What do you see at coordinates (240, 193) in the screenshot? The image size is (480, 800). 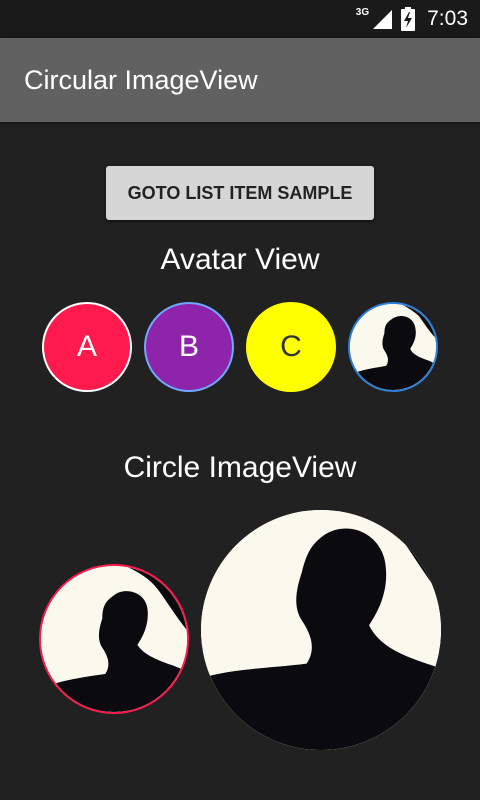 I see `goto-list-item-sample-button: GOTO LIST ITEM SAMPLE` at bounding box center [240, 193].